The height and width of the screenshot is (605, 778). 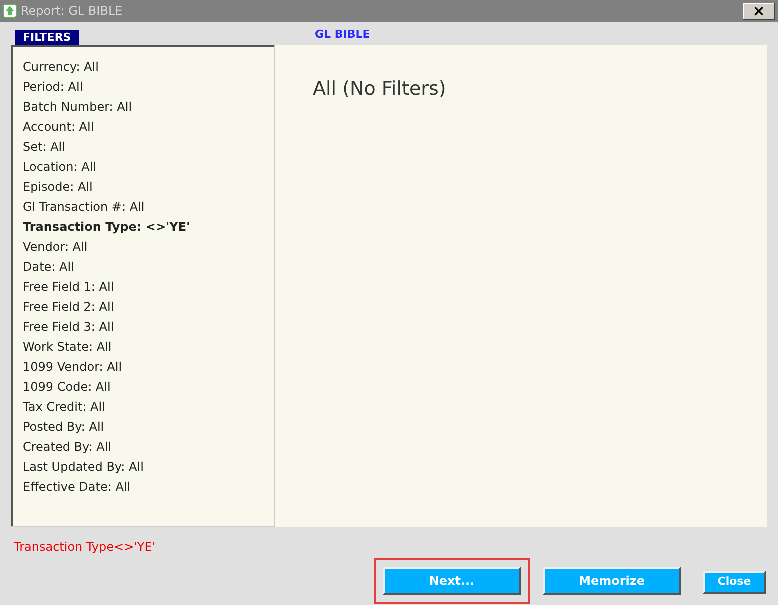 I want to click on app-icon, so click(x=10, y=11).